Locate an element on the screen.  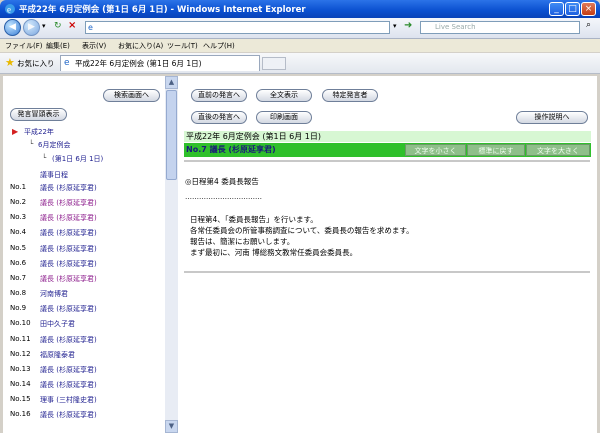
page-icon: e is located at coordinates (90, 27).